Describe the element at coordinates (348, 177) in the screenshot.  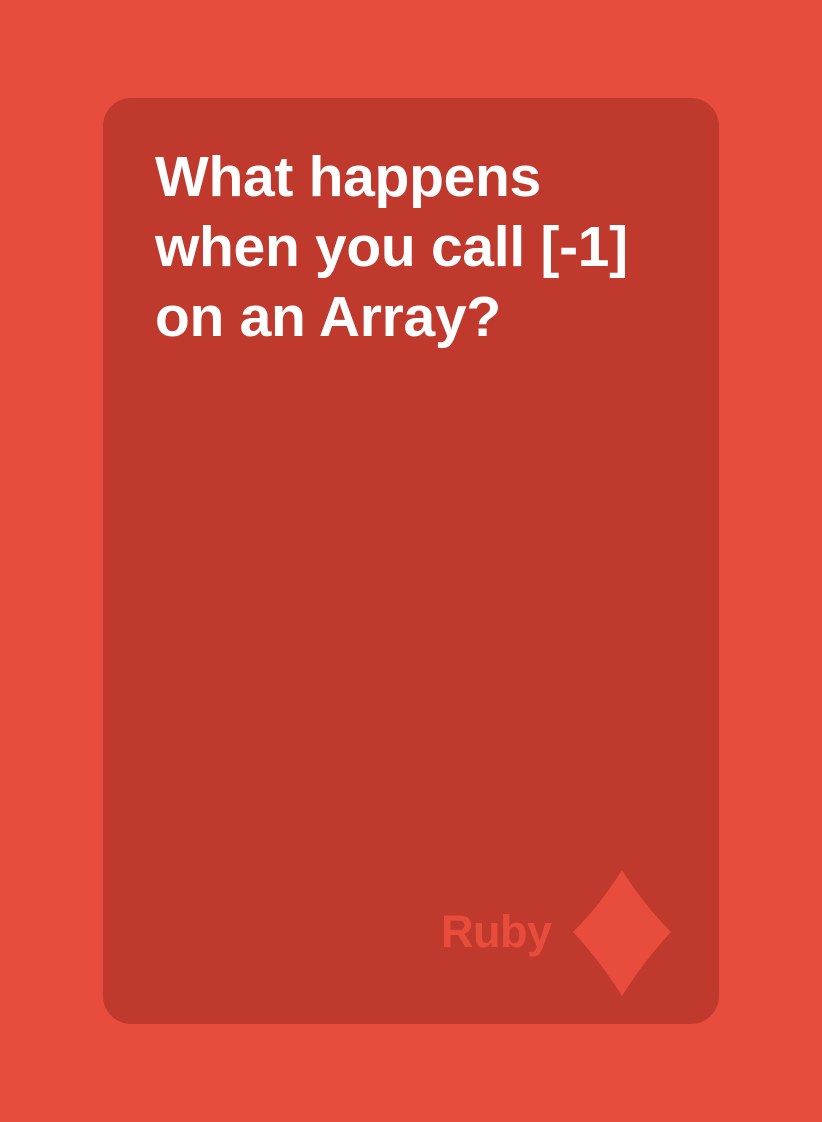
I see `question-line: What happens` at that location.